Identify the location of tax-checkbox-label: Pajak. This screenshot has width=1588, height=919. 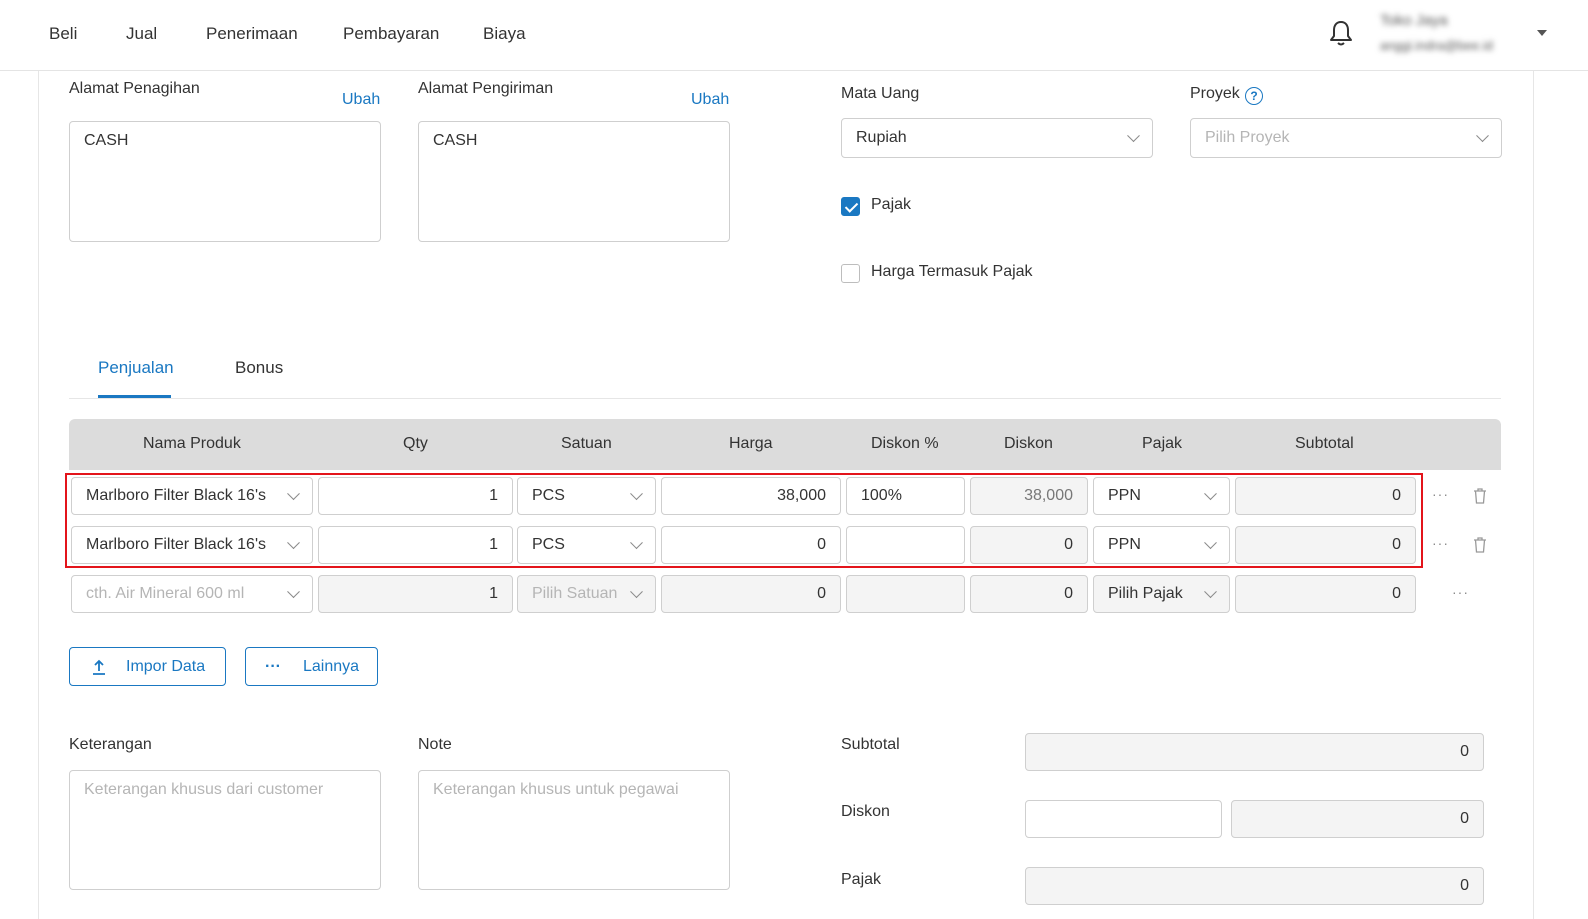
(891, 204).